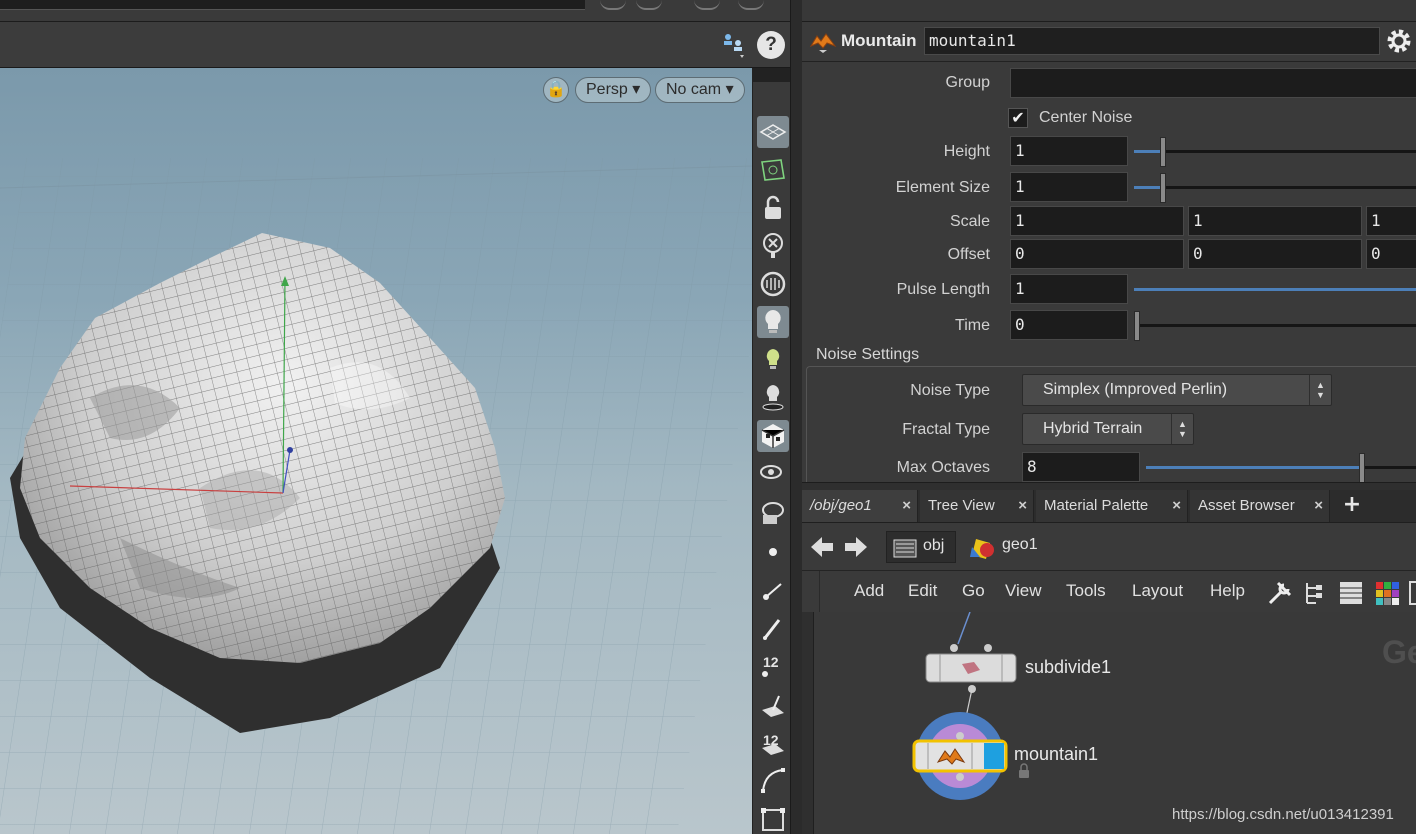  Describe the element at coordinates (1018, 118) in the screenshot. I see `center-noise-checkbox: ✔` at that location.